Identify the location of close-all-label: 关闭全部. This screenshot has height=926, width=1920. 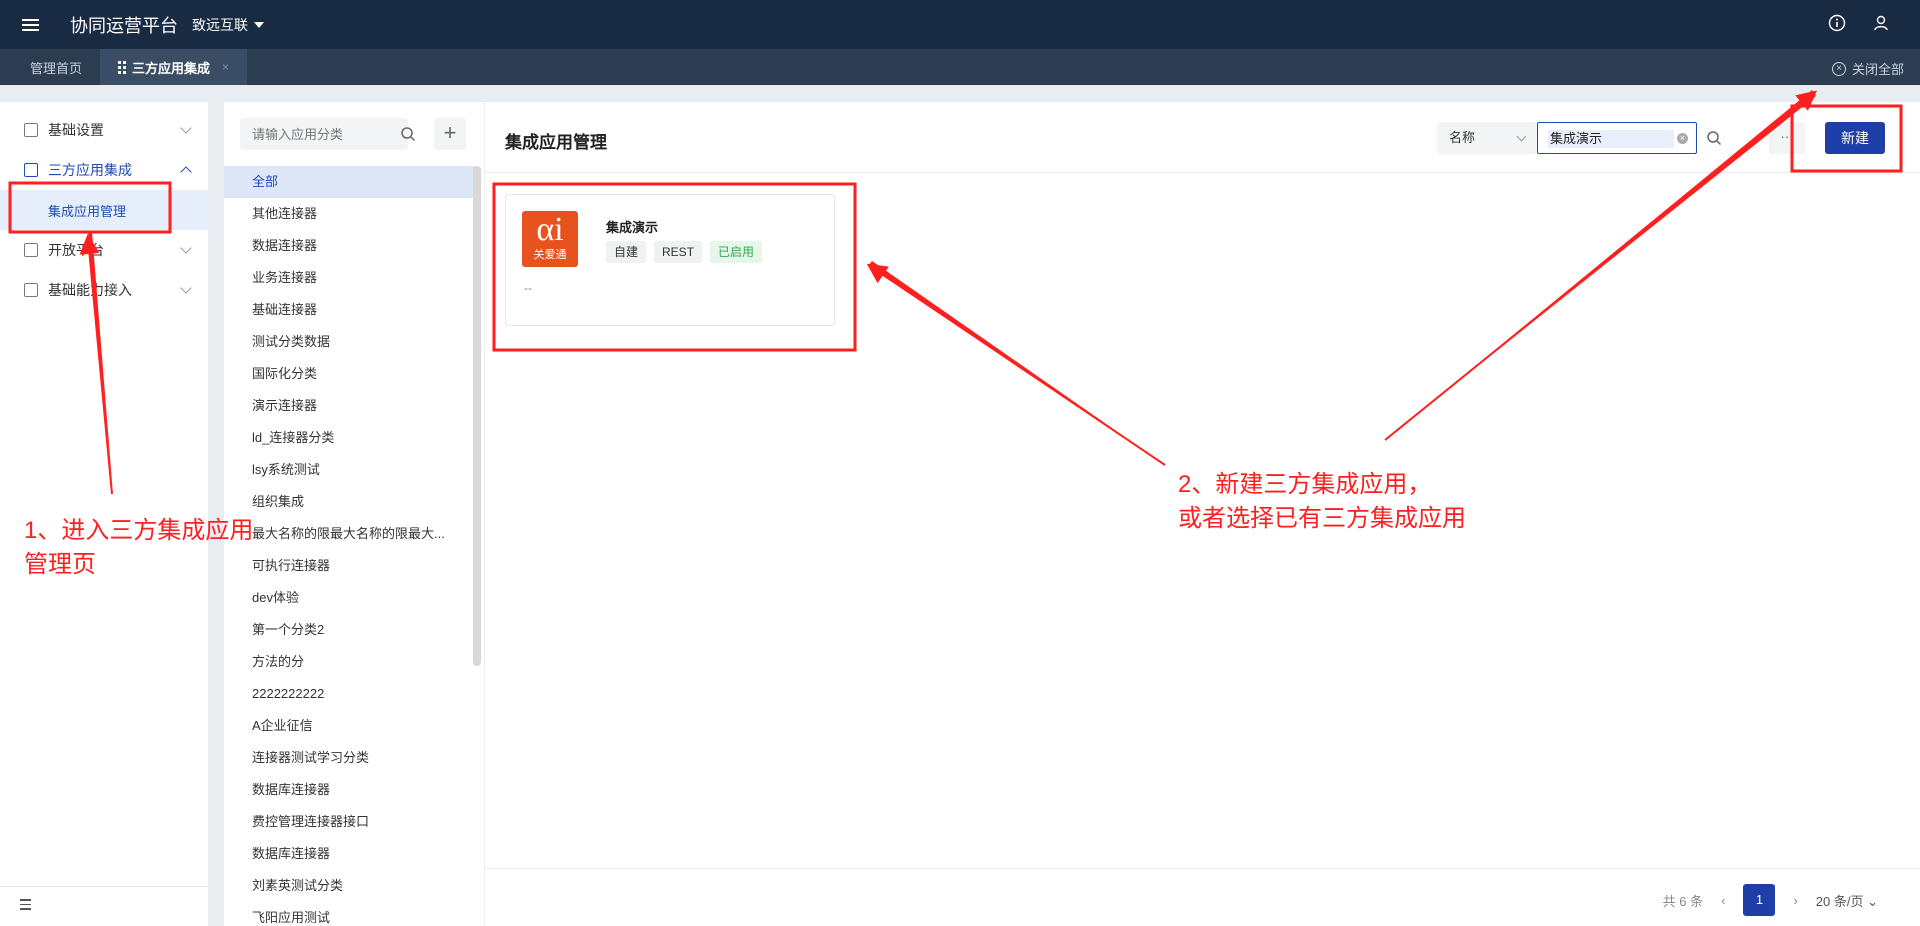
(1877, 69).